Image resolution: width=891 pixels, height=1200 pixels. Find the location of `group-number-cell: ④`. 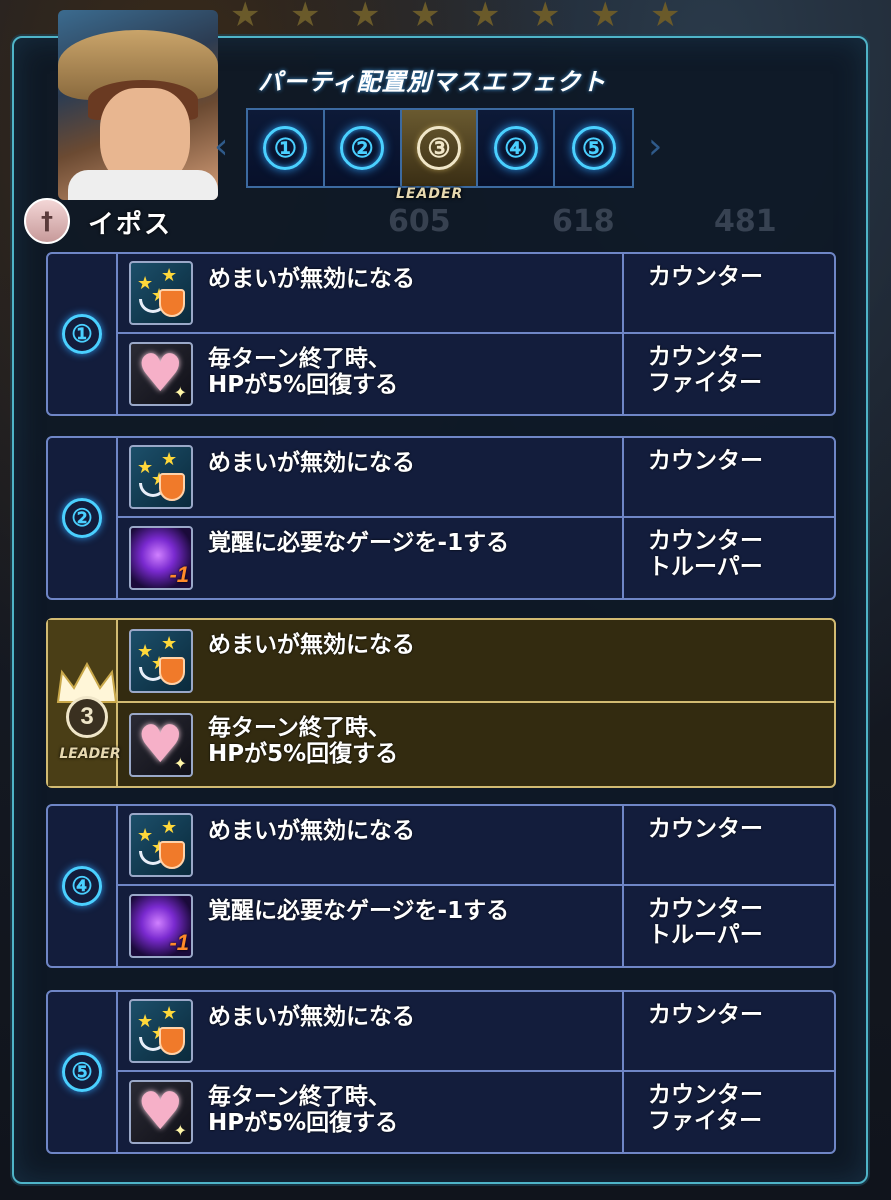

group-number-cell: ④ is located at coordinates (83, 886).